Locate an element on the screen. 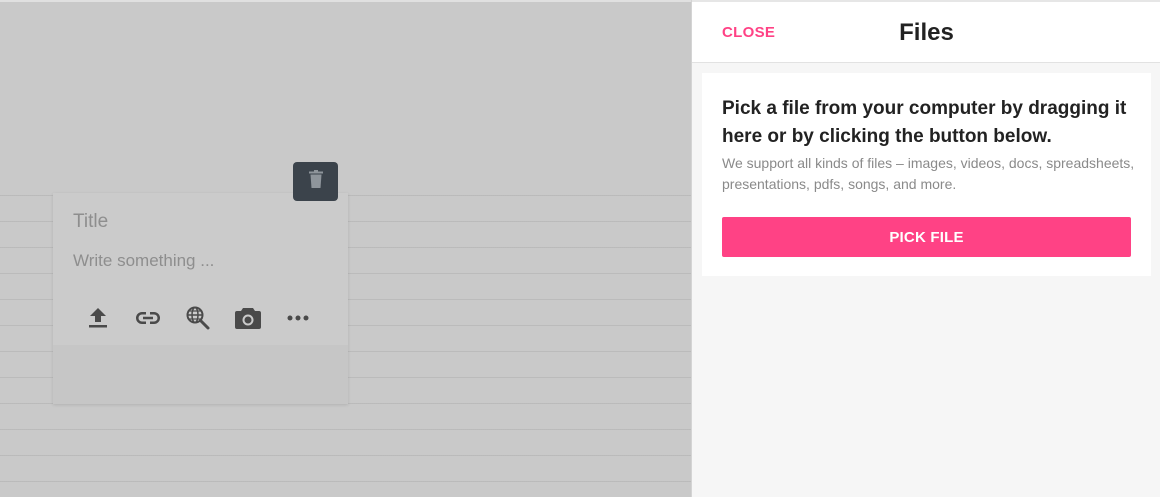  link-icon is located at coordinates (148, 318).